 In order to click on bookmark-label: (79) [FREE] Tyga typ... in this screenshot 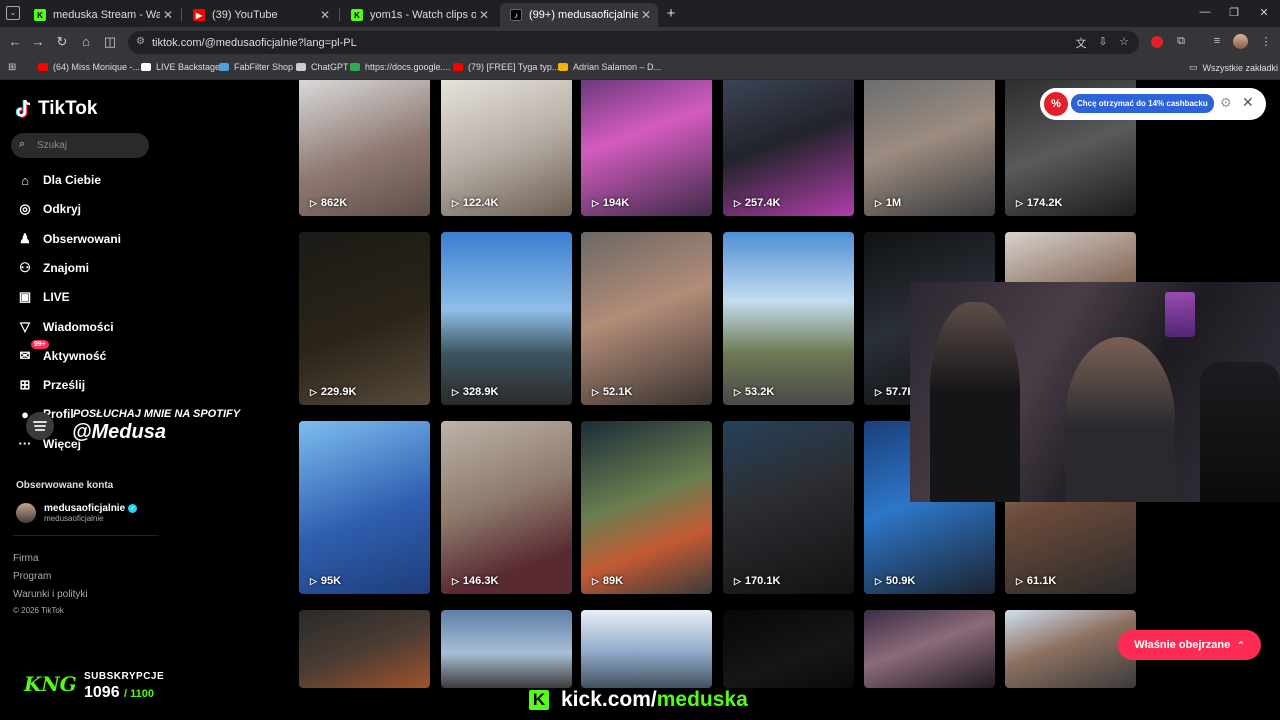, I will do `click(514, 67)`.